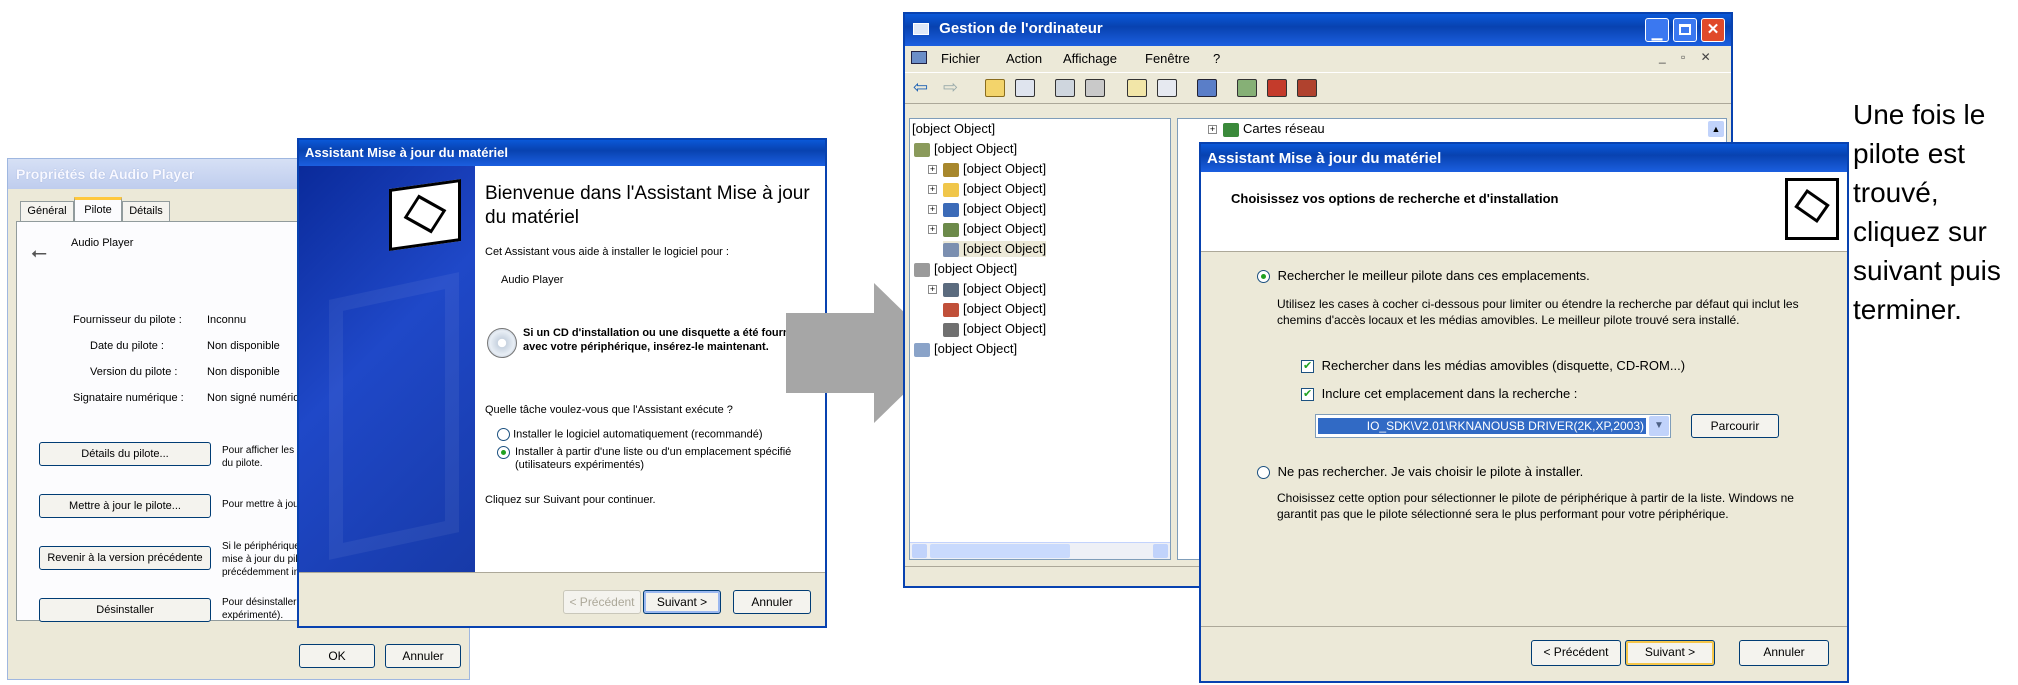  What do you see at coordinates (1207, 88) in the screenshot?
I see `scan-hardware-icon` at bounding box center [1207, 88].